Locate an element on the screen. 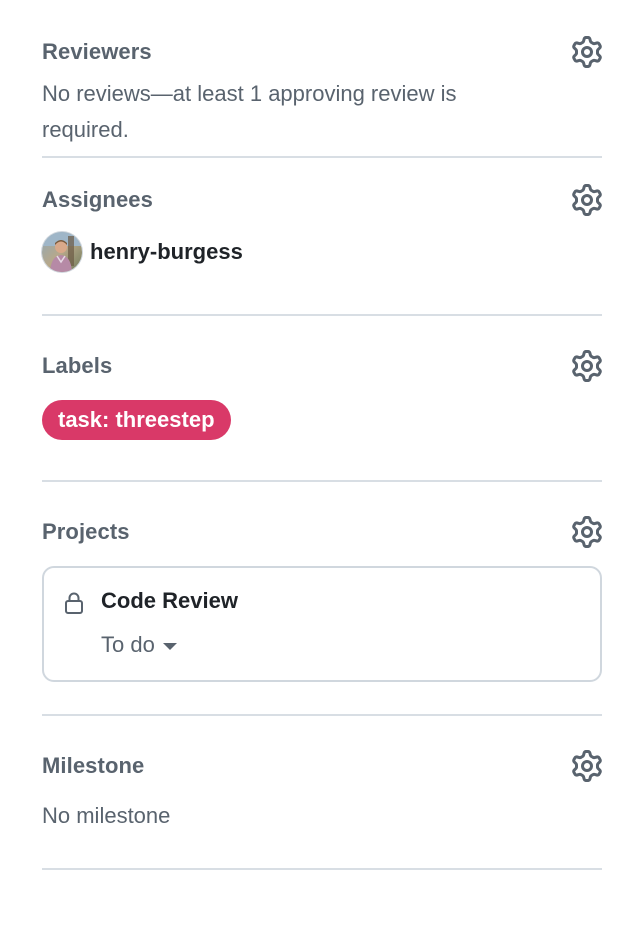 The image size is (632, 936). project-status-dropdown: To do is located at coordinates (139, 645).